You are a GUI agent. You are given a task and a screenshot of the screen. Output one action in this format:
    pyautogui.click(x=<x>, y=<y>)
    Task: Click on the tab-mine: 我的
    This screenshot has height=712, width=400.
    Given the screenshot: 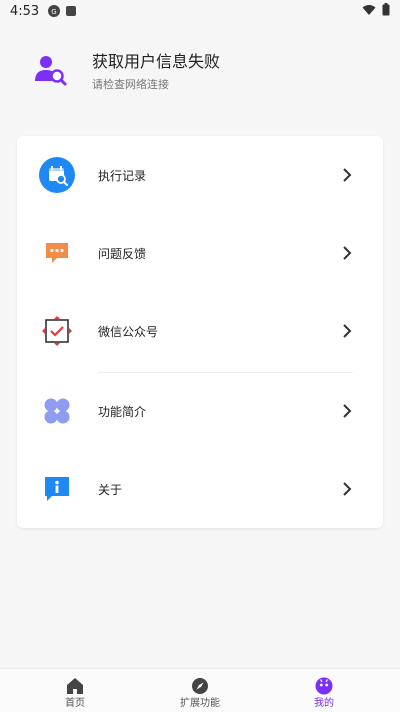 What is the action you would take?
    pyautogui.click(x=324, y=690)
    